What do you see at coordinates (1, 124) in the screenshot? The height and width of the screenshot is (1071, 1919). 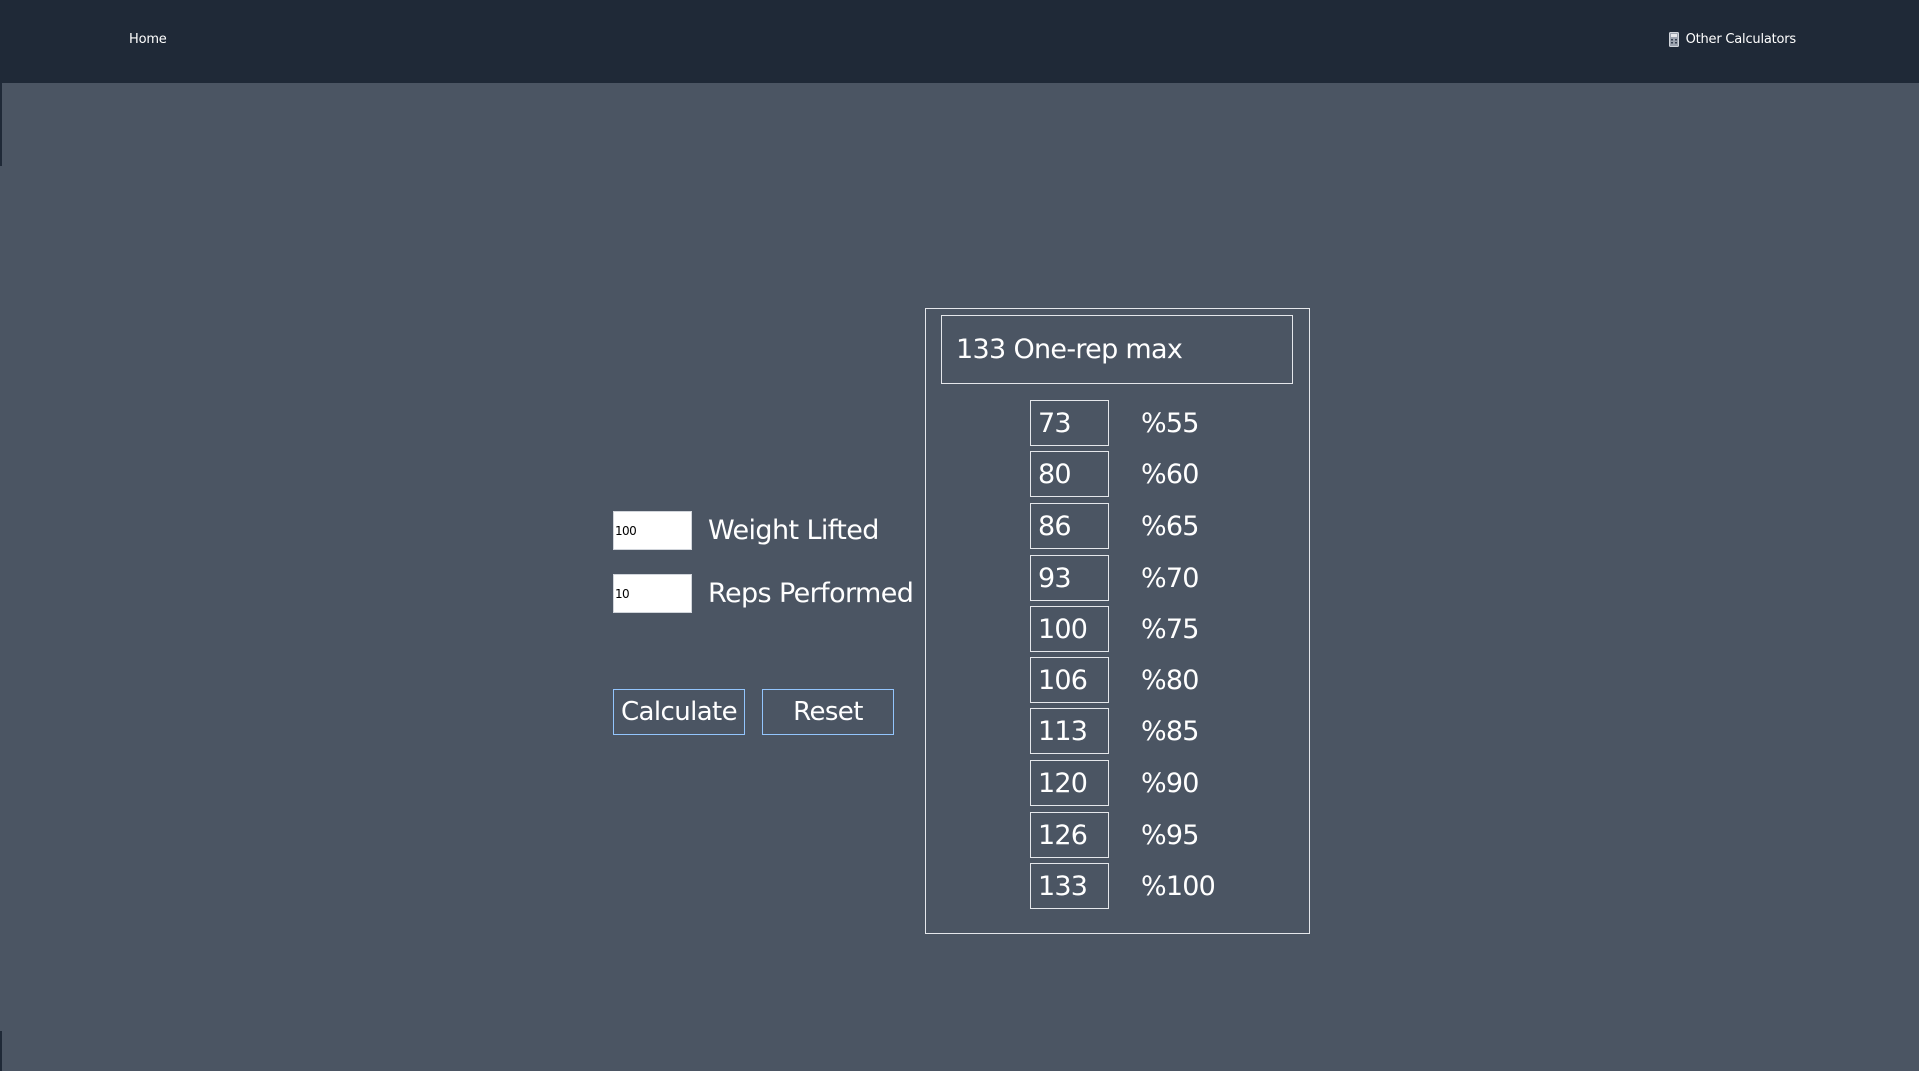 I see `left-edge-divider` at bounding box center [1, 124].